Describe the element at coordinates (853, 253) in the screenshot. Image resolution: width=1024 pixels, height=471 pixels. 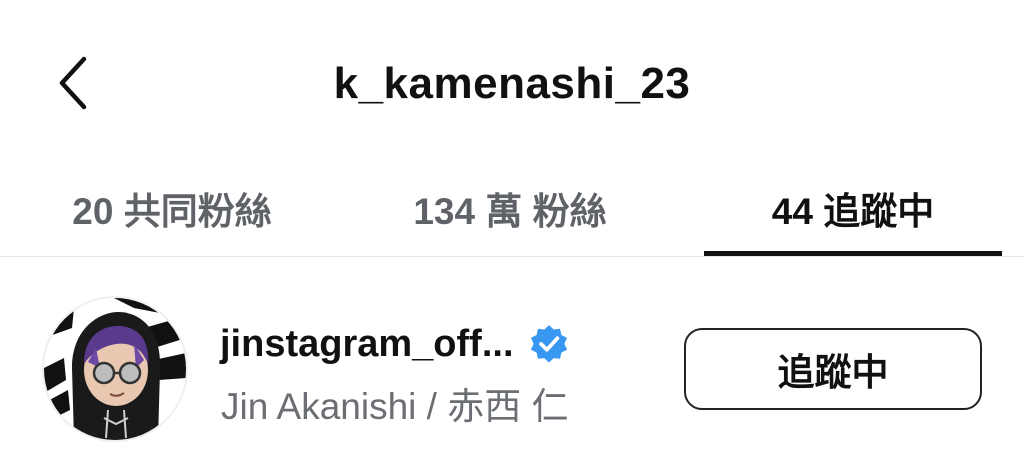
I see `active-tab-indicator` at that location.